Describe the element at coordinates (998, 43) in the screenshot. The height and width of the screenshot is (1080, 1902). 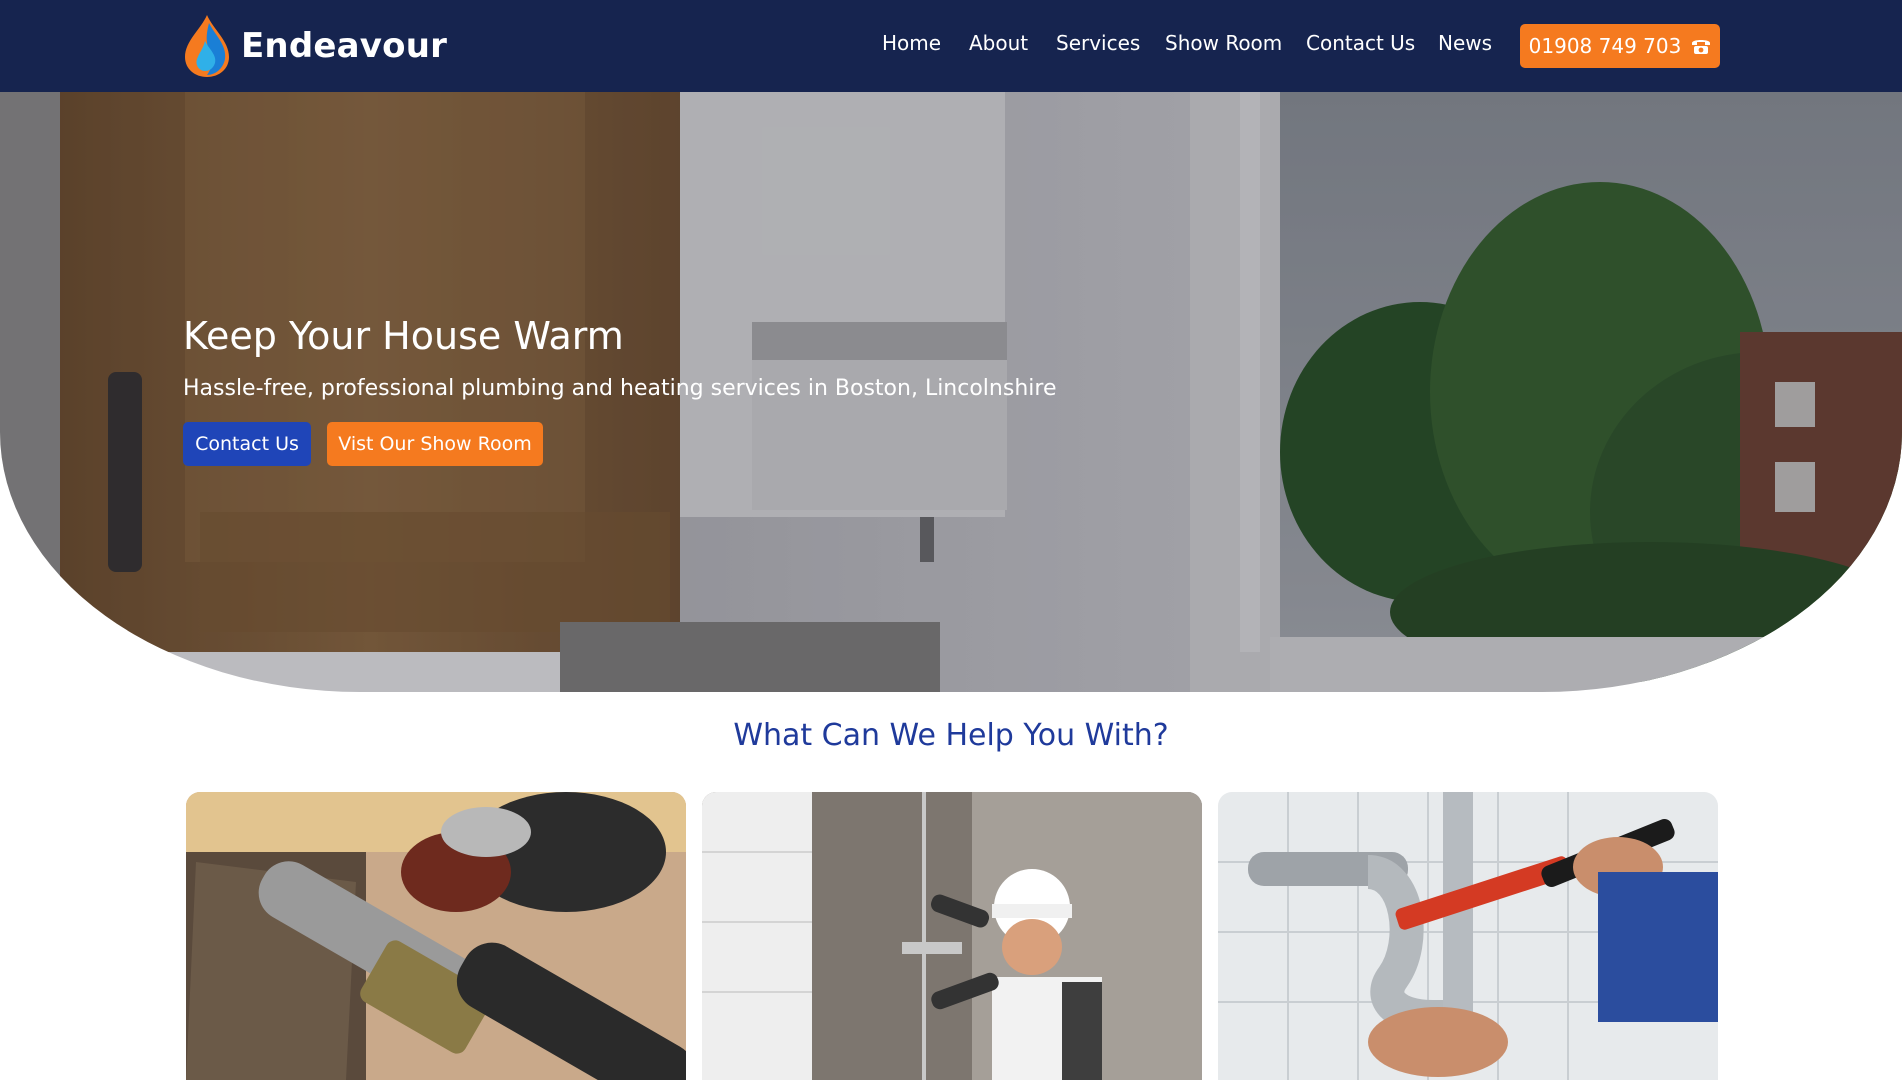
I see `nav-about: About` at that location.